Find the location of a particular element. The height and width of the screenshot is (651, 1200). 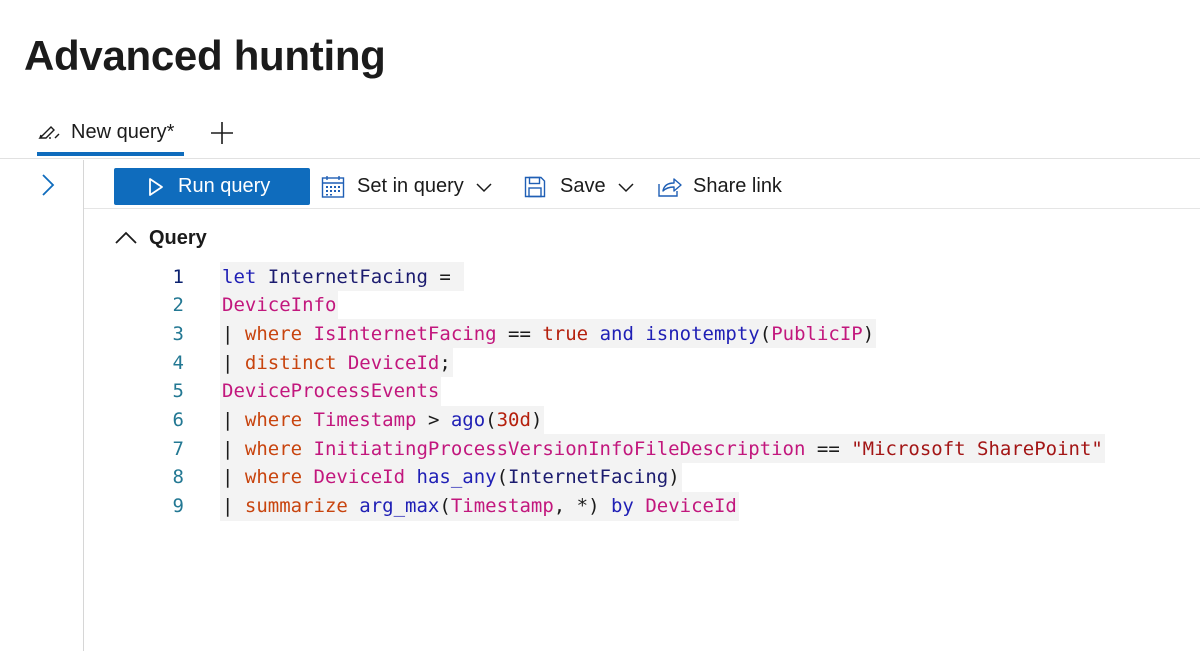

code-token: , *) is located at coordinates (582, 506).